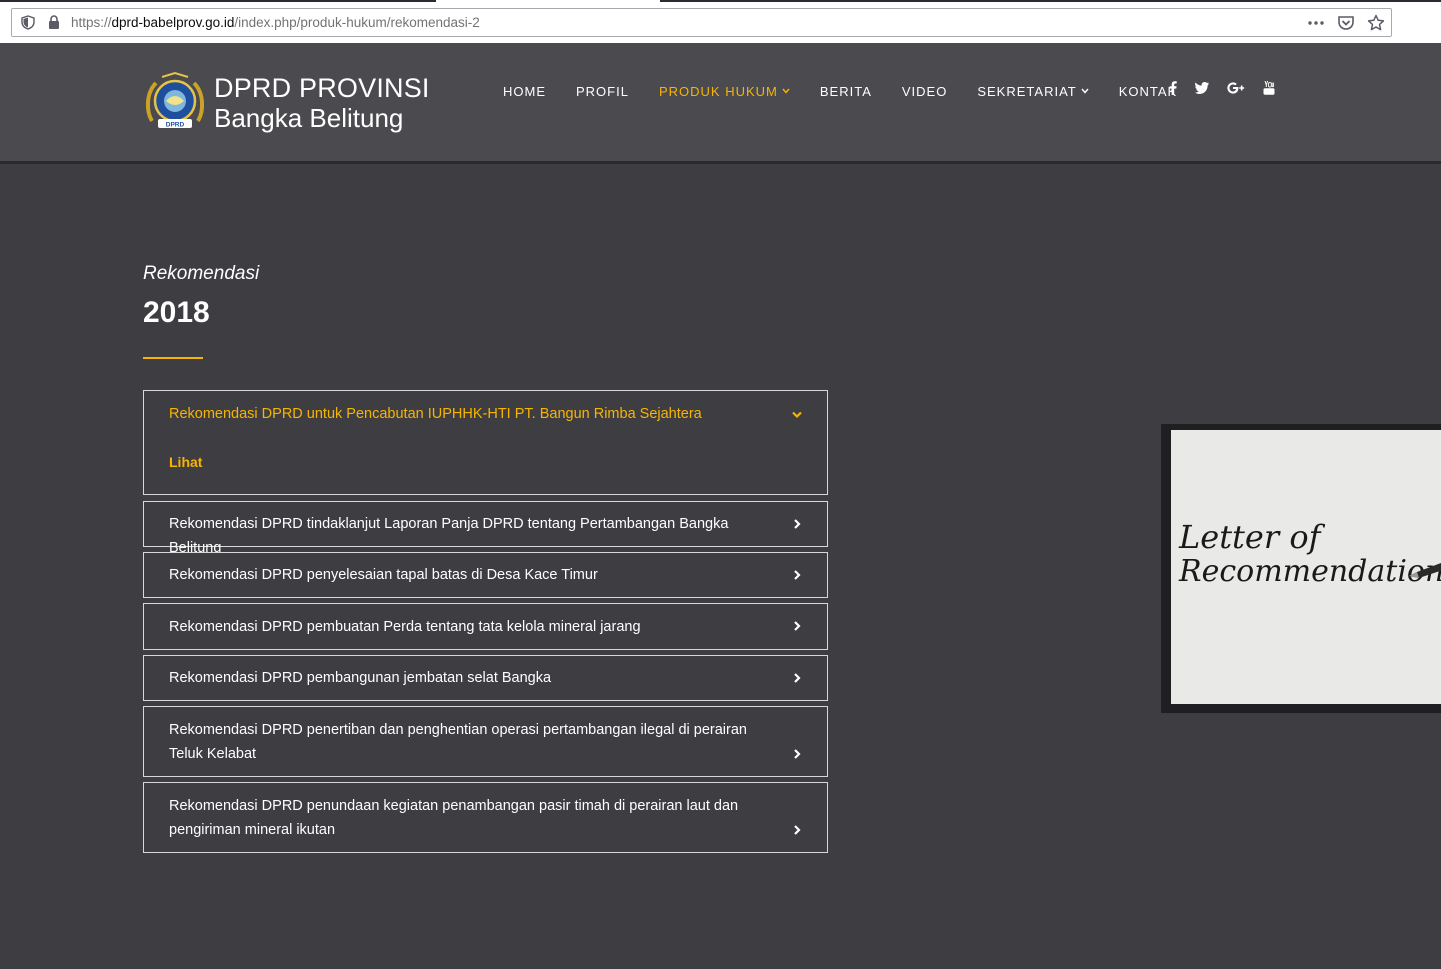  Describe the element at coordinates (322, 88) in the screenshot. I see `brand-title: DPRD PROVINSI` at that location.